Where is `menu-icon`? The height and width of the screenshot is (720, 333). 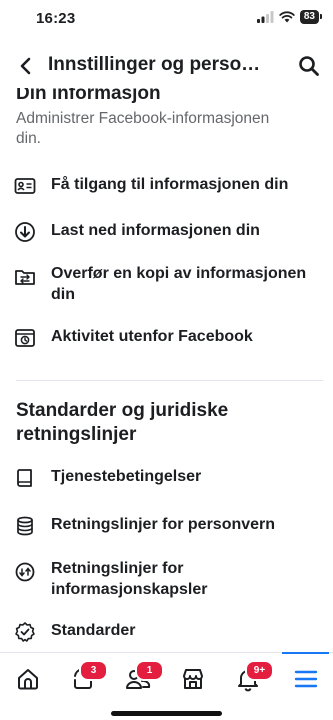
menu-icon is located at coordinates (305, 679).